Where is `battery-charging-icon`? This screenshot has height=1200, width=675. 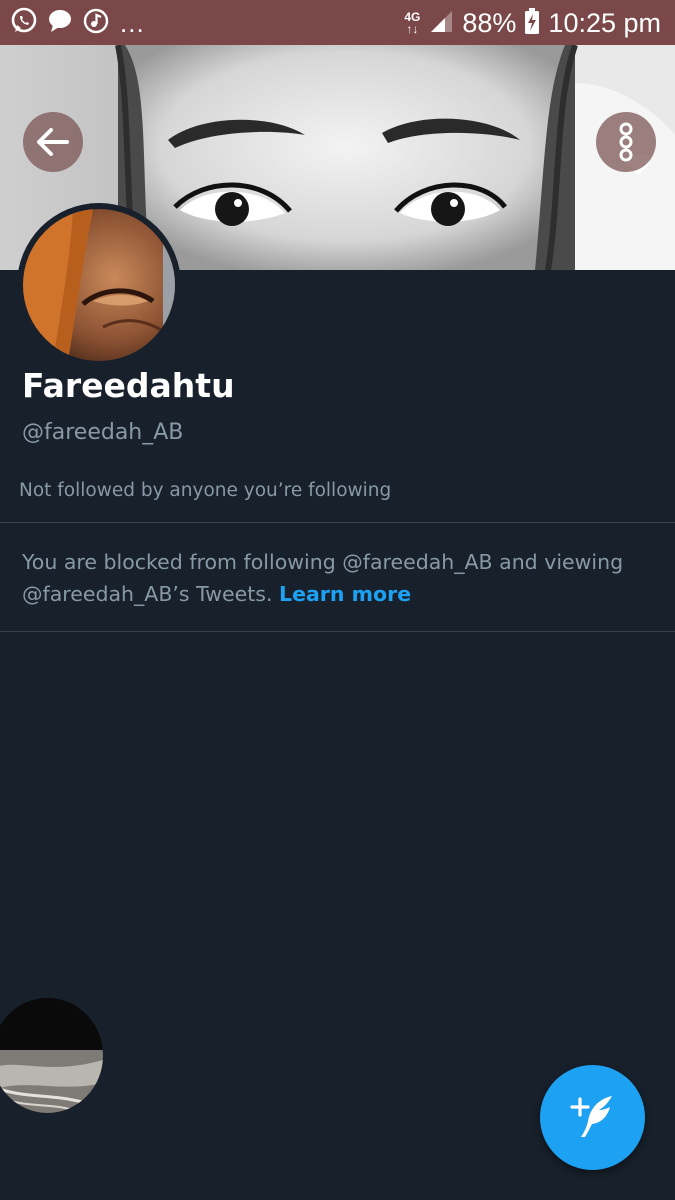 battery-charging-icon is located at coordinates (532, 23).